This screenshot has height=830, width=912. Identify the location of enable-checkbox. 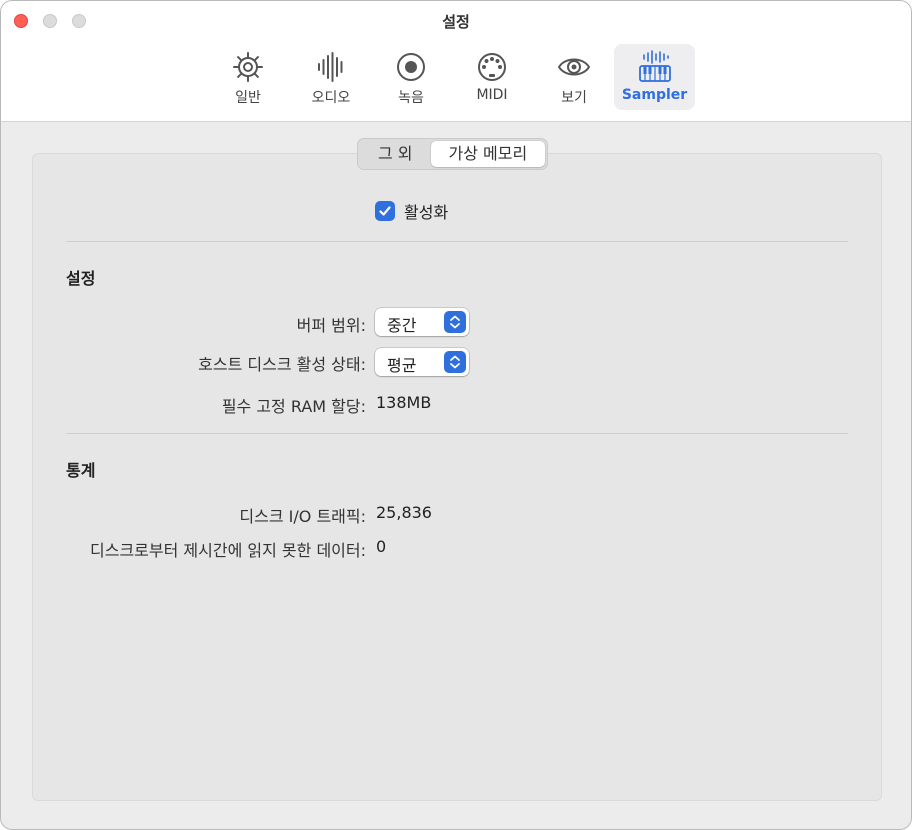
(385, 211).